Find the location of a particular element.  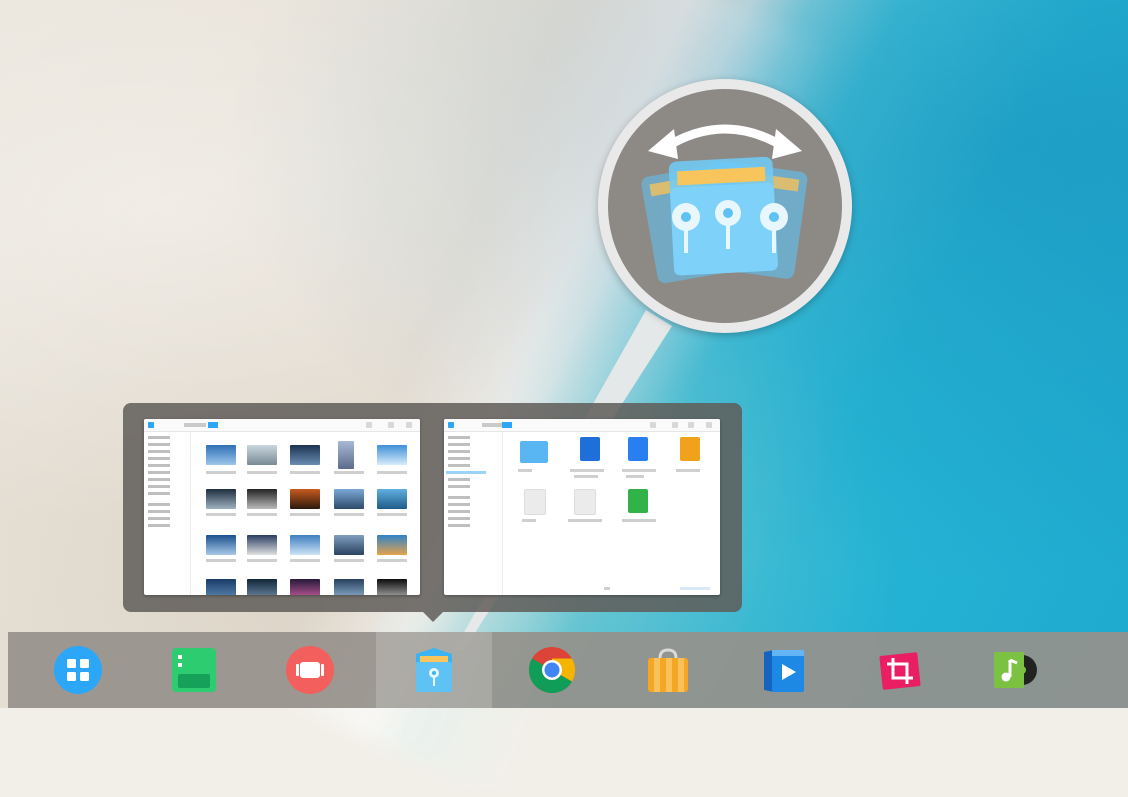

screen-recorder-icon is located at coordinates (310, 670).